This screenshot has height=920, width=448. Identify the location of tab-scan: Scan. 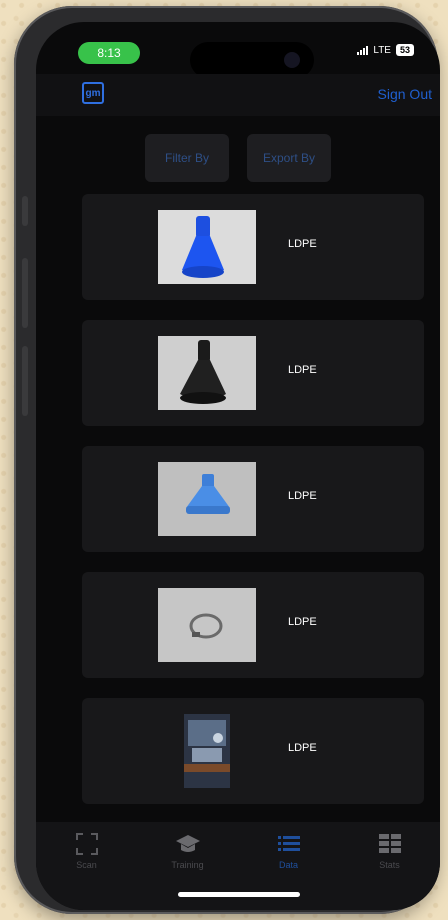
(86, 866).